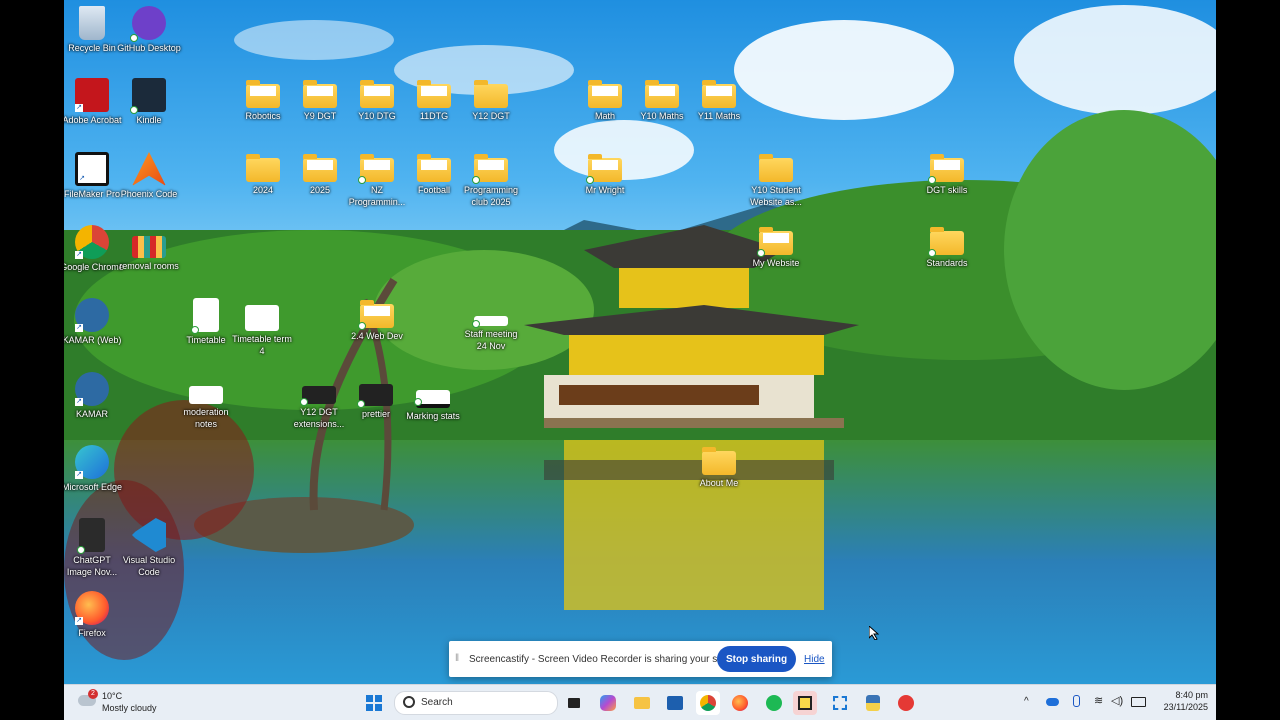  I want to click on desktop-icon-recycle-bin: Recycle Bin, so click(94, 30).